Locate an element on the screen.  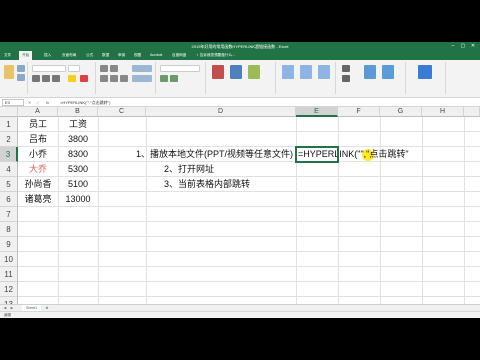
sheet-tab-bar: ◀ ▶ Sheet1 ⊕ is located at coordinates (240, 308).